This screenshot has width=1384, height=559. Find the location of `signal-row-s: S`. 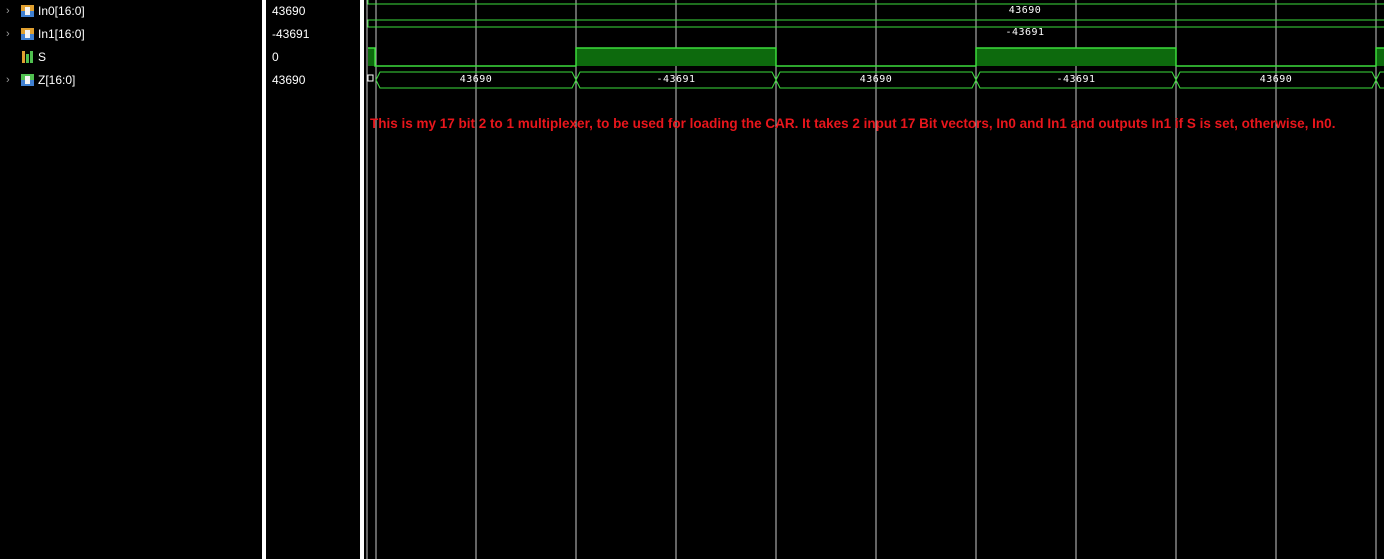

signal-row-s: S is located at coordinates (131, 57).